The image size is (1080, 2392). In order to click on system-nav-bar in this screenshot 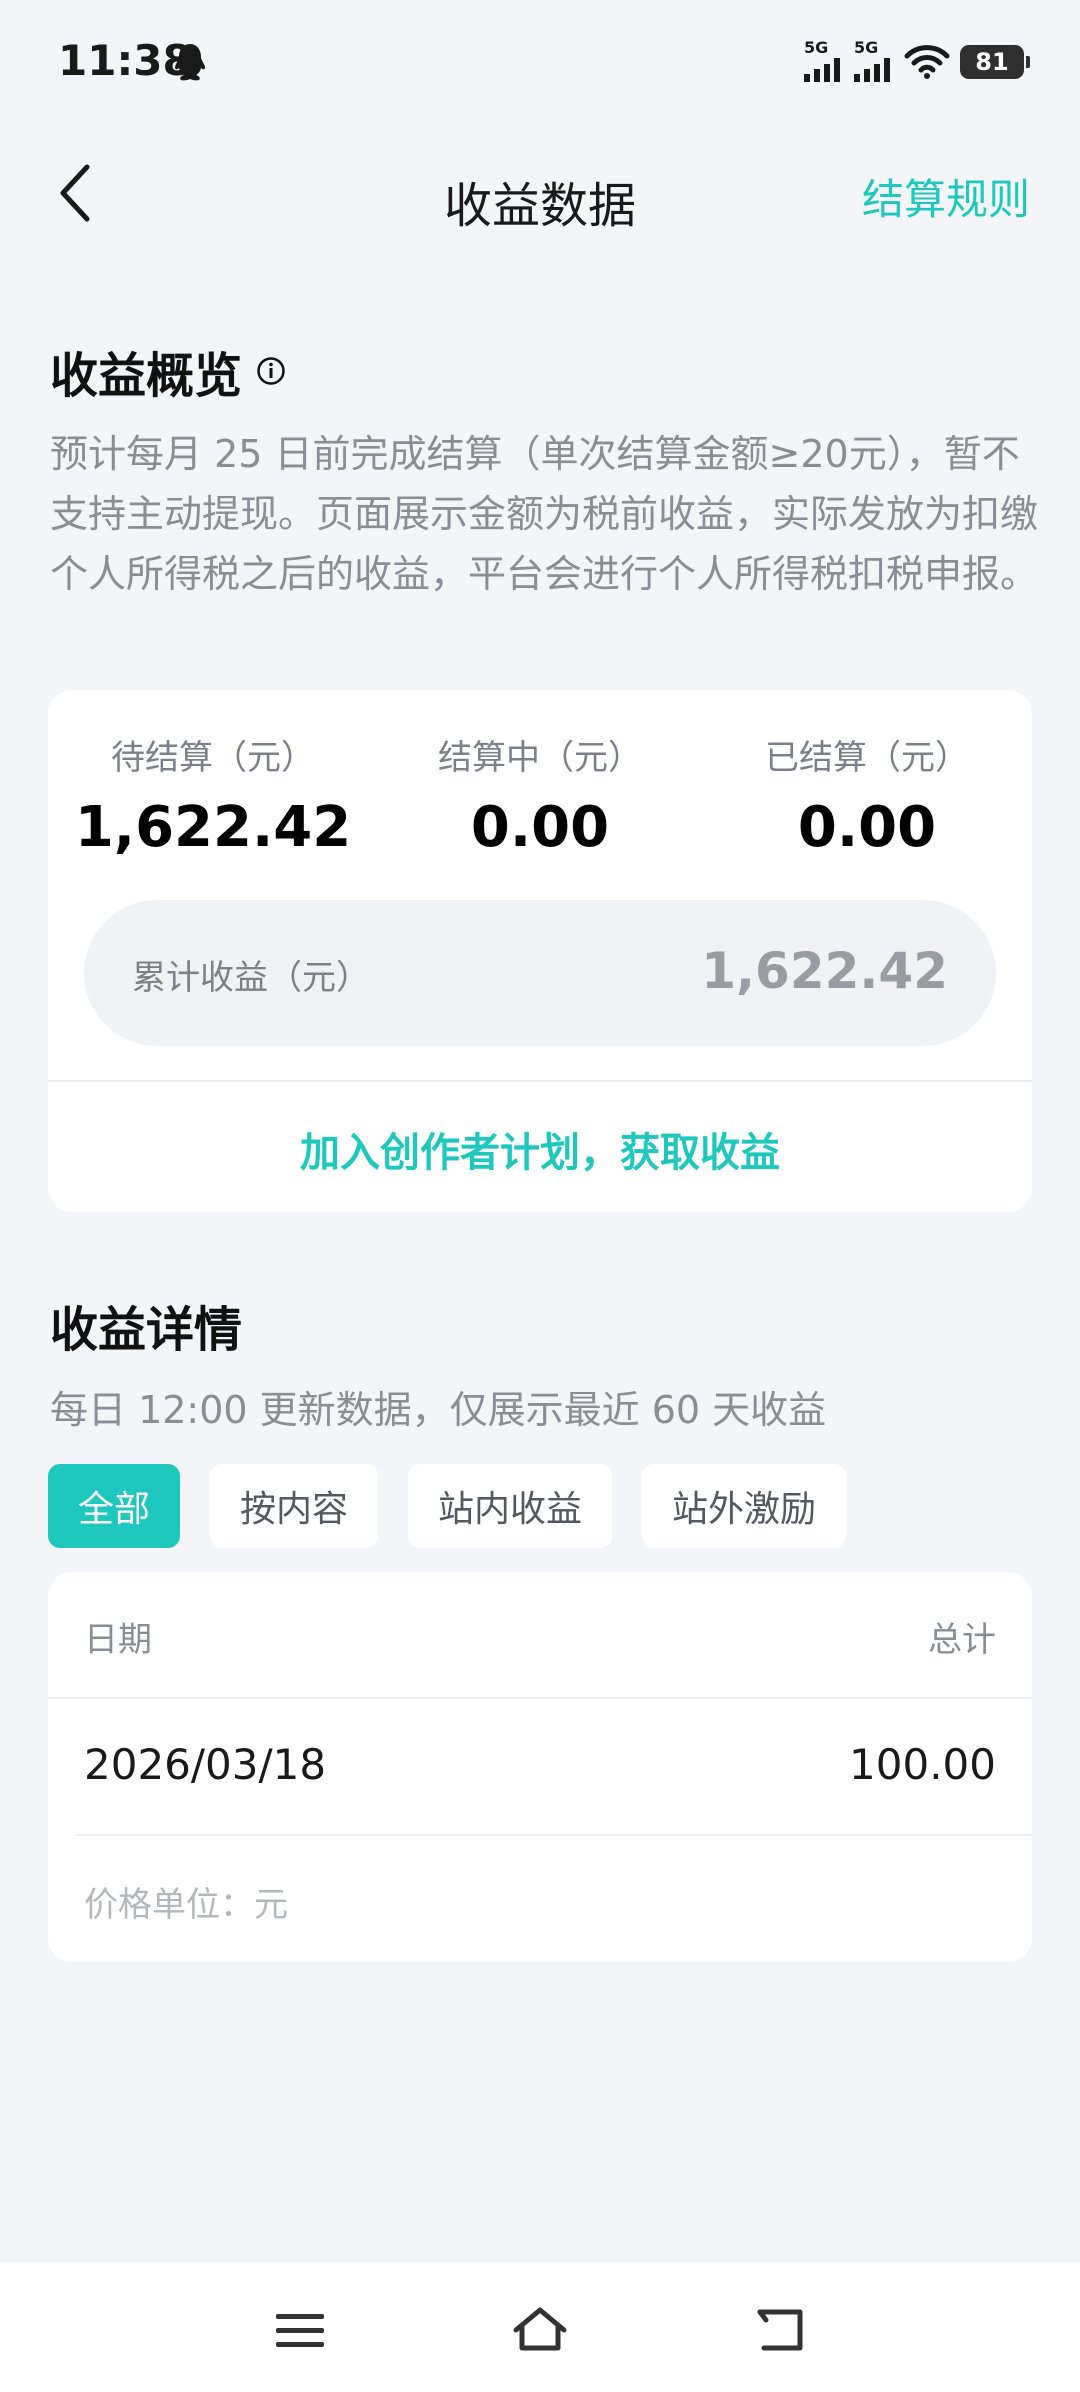, I will do `click(540, 2327)`.